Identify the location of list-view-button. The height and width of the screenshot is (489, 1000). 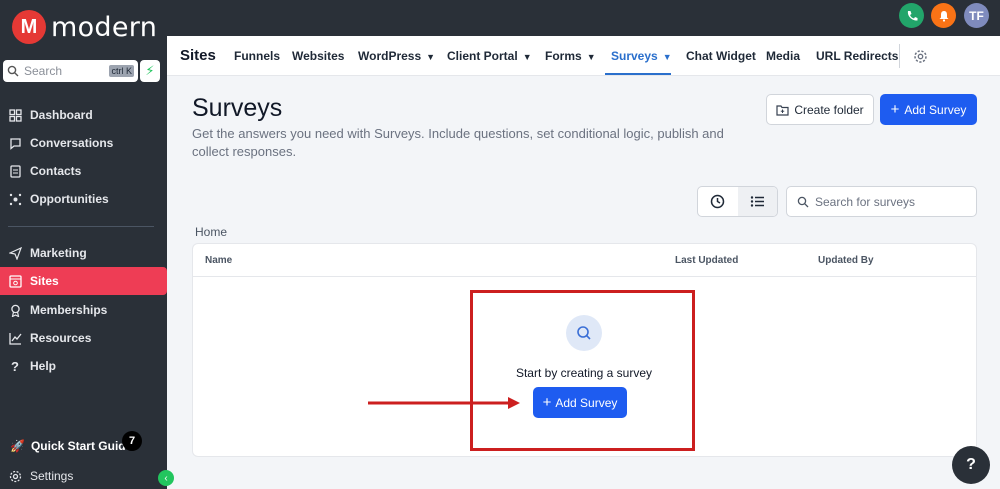
(757, 201).